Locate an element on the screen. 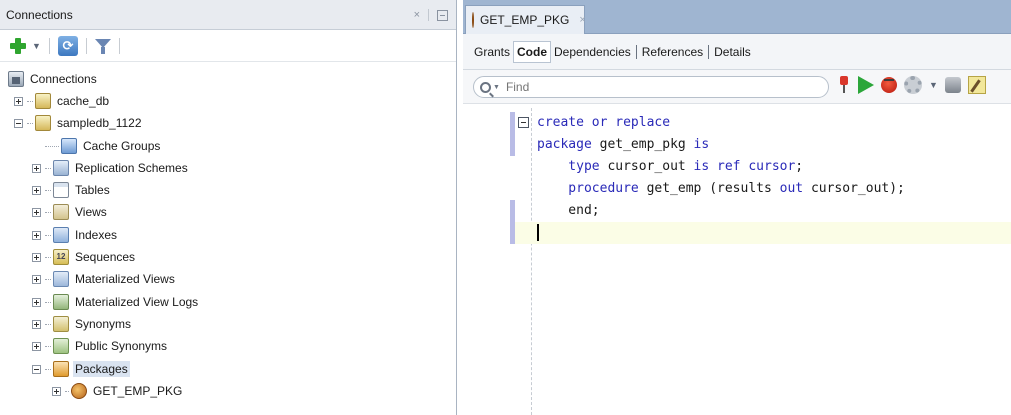 The image size is (1011, 415). code-text: get_emp_pkg is located at coordinates (642, 144).